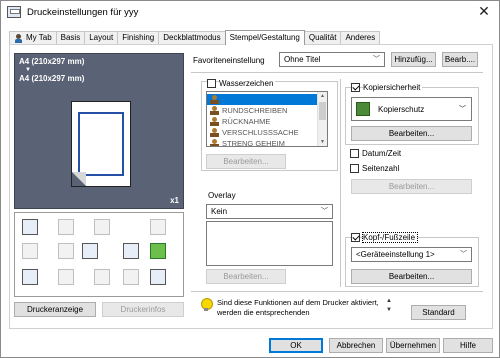  What do you see at coordinates (192, 37) in the screenshot?
I see `tab-cover-mode: Deckblattmodus` at bounding box center [192, 37].